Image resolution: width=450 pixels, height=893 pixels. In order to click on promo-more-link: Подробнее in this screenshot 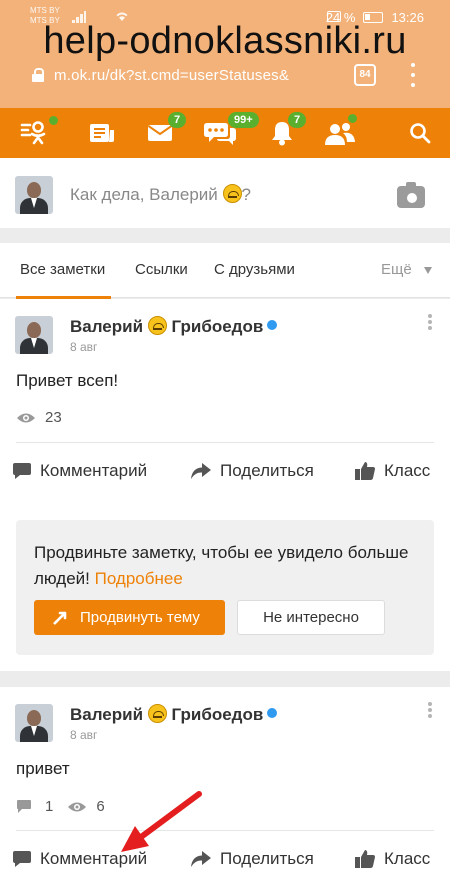, I will do `click(139, 578)`.